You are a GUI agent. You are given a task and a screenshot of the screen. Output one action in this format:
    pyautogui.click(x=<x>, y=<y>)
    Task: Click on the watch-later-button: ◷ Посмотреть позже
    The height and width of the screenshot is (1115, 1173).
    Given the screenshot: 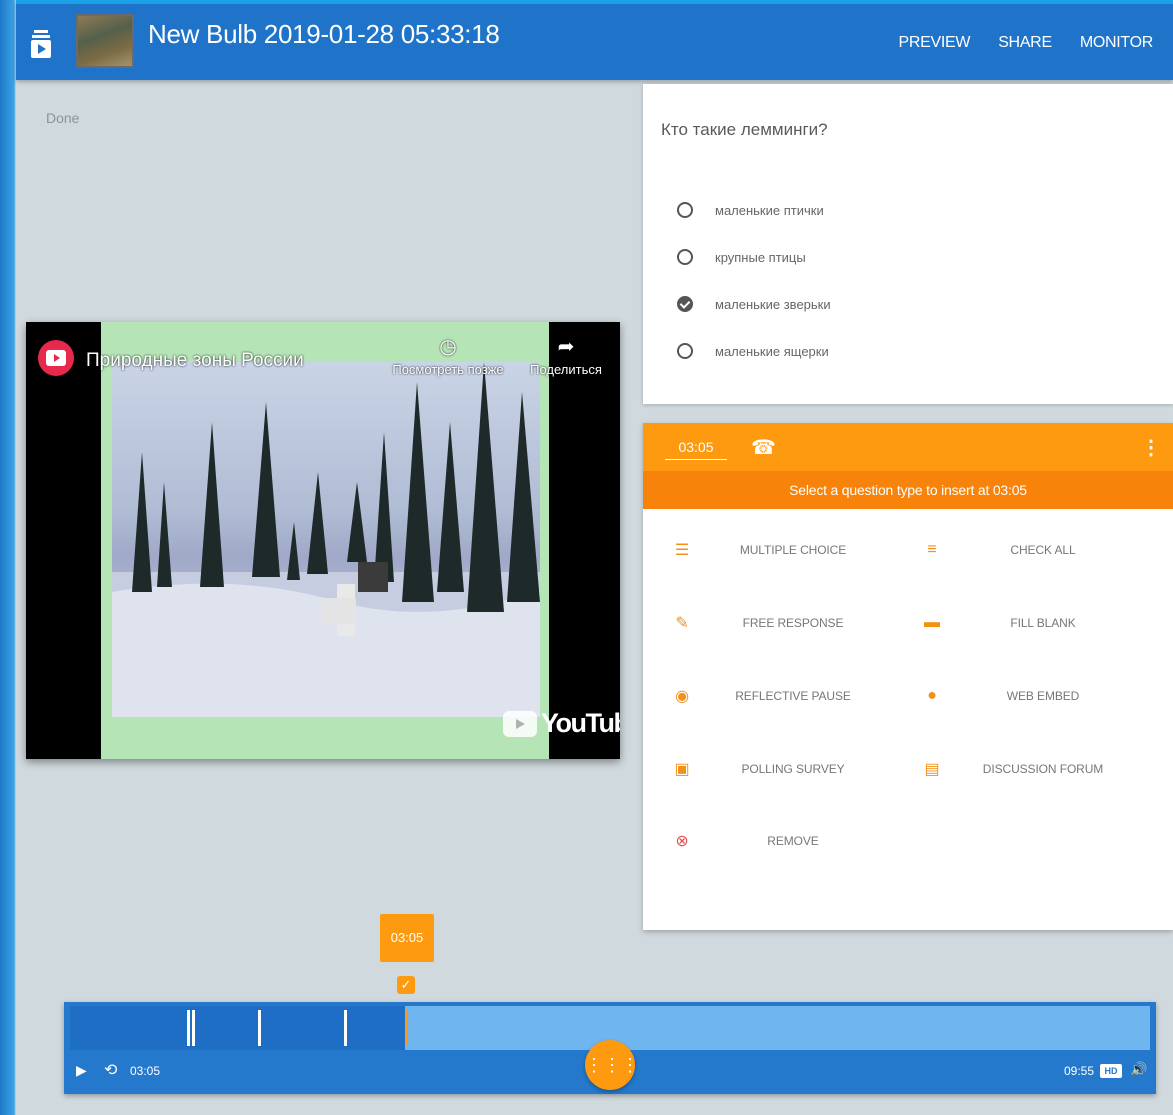 What is the action you would take?
    pyautogui.click(x=448, y=356)
    